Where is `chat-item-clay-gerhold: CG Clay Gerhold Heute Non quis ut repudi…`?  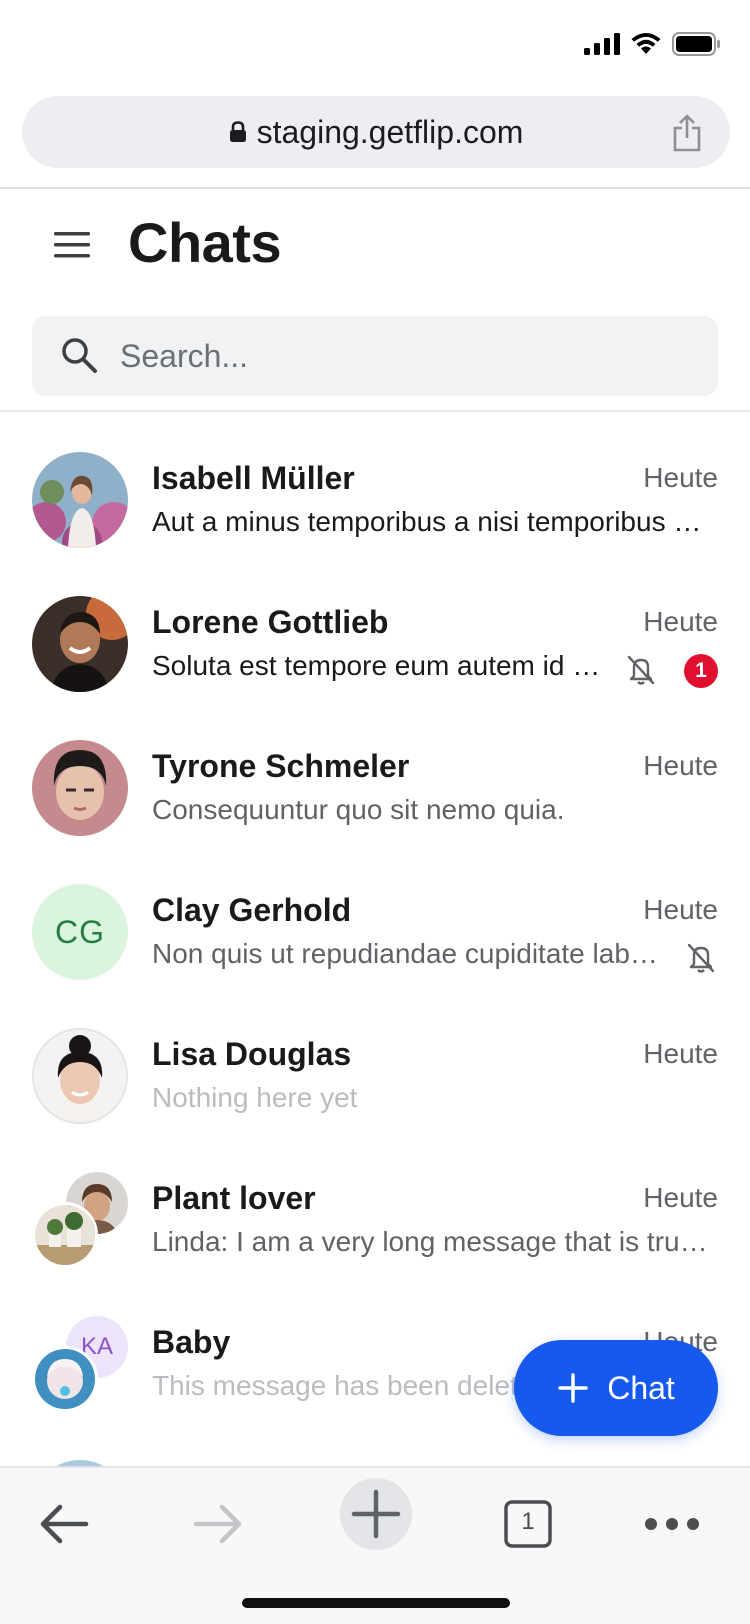
chat-item-clay-gerhold: CG Clay Gerhold Heute Non quis ut repudi… is located at coordinates (375, 934).